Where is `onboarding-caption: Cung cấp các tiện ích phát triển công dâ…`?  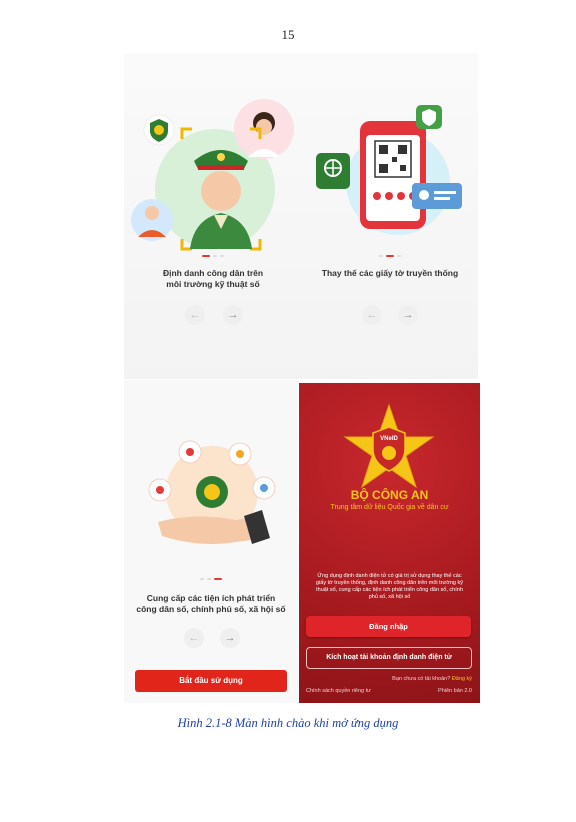 onboarding-caption: Cung cấp các tiện ích phát triển công dâ… is located at coordinates (211, 604).